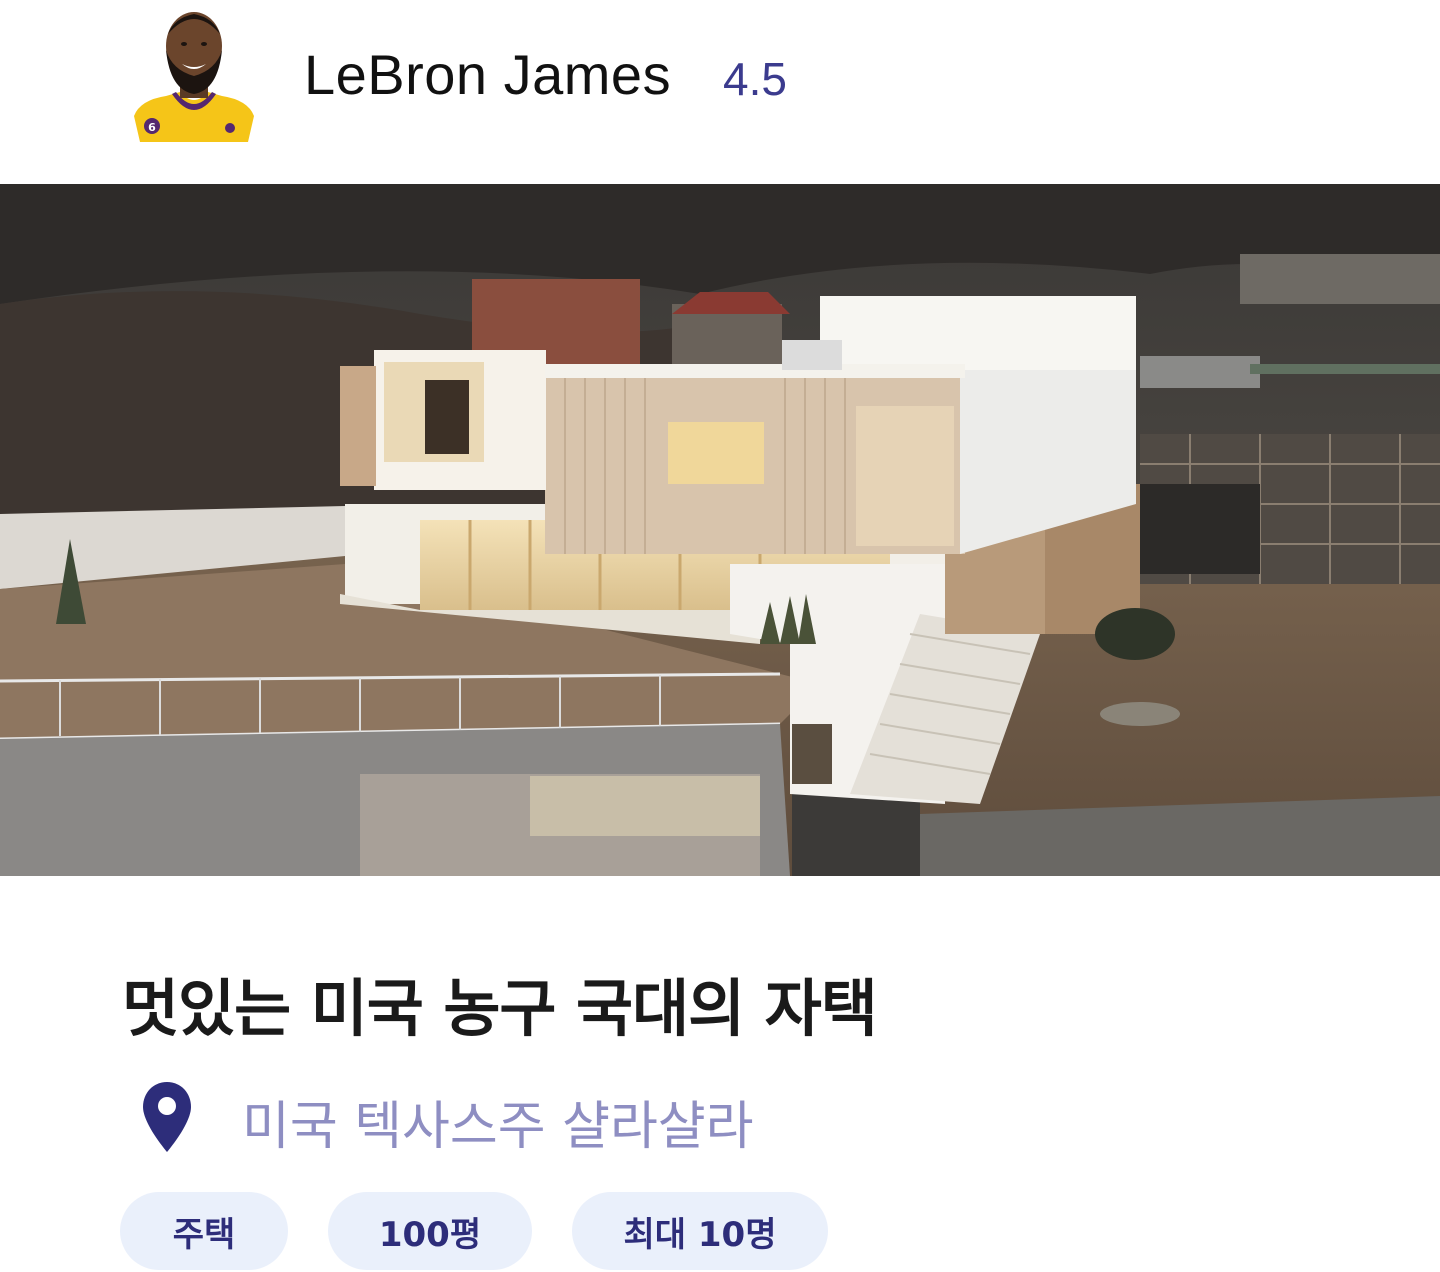 The height and width of the screenshot is (1272, 1440). I want to click on host-avatar: 6, so click(194, 74).